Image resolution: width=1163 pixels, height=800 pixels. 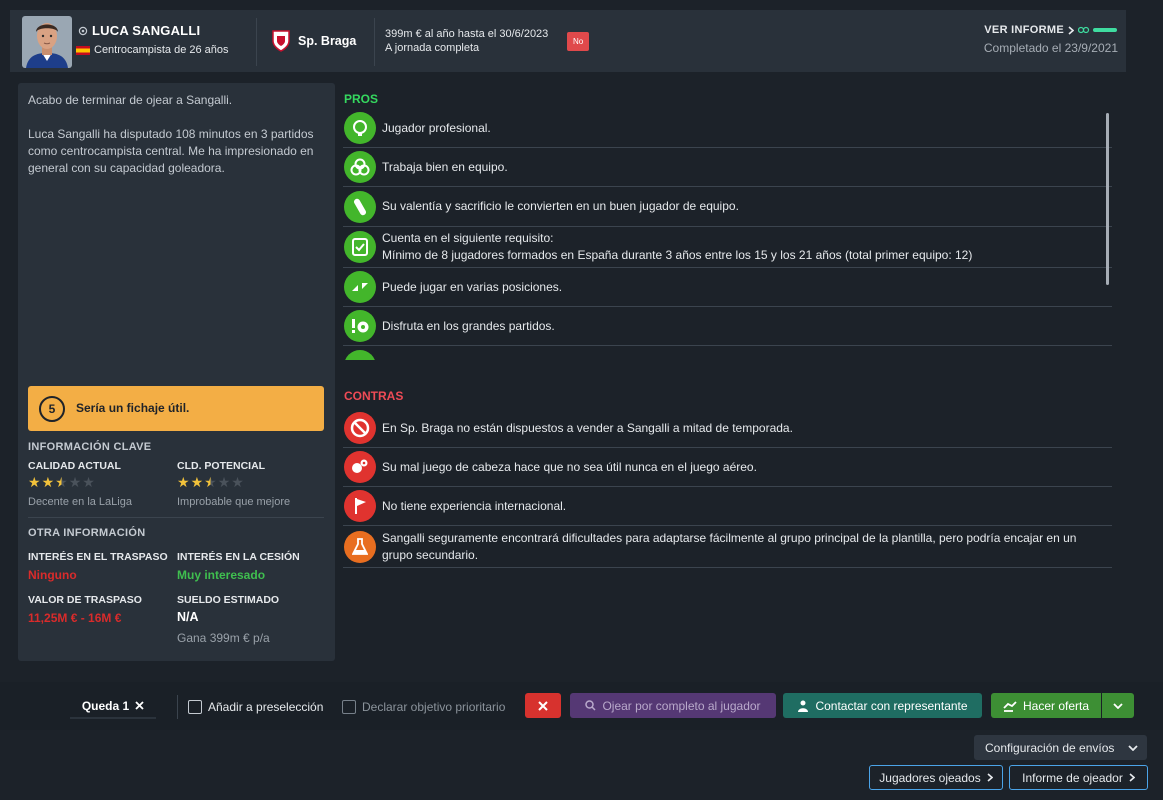 I want to click on requirement-title: Cuenta en el siguiente requisito:, so click(x=468, y=238).